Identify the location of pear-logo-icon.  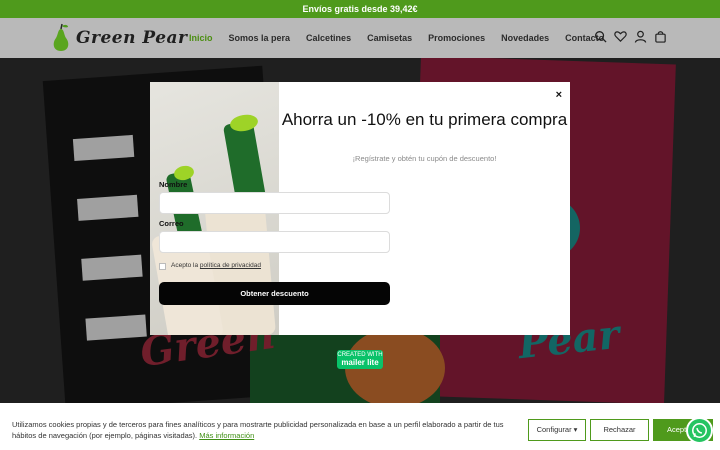
(61, 37).